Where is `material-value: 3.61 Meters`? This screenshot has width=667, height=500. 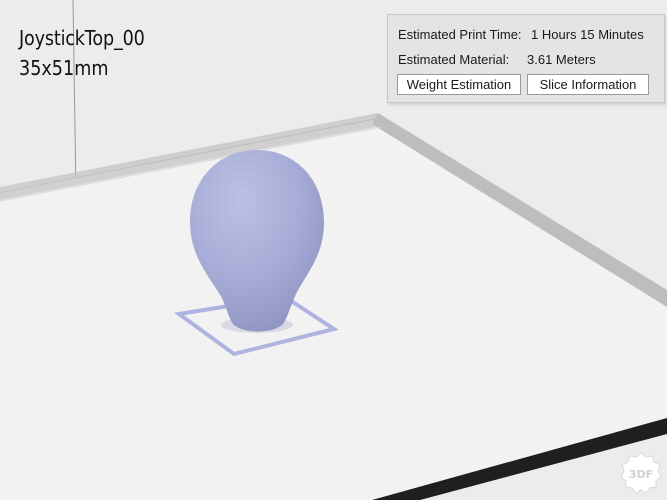
material-value: 3.61 Meters is located at coordinates (561, 59).